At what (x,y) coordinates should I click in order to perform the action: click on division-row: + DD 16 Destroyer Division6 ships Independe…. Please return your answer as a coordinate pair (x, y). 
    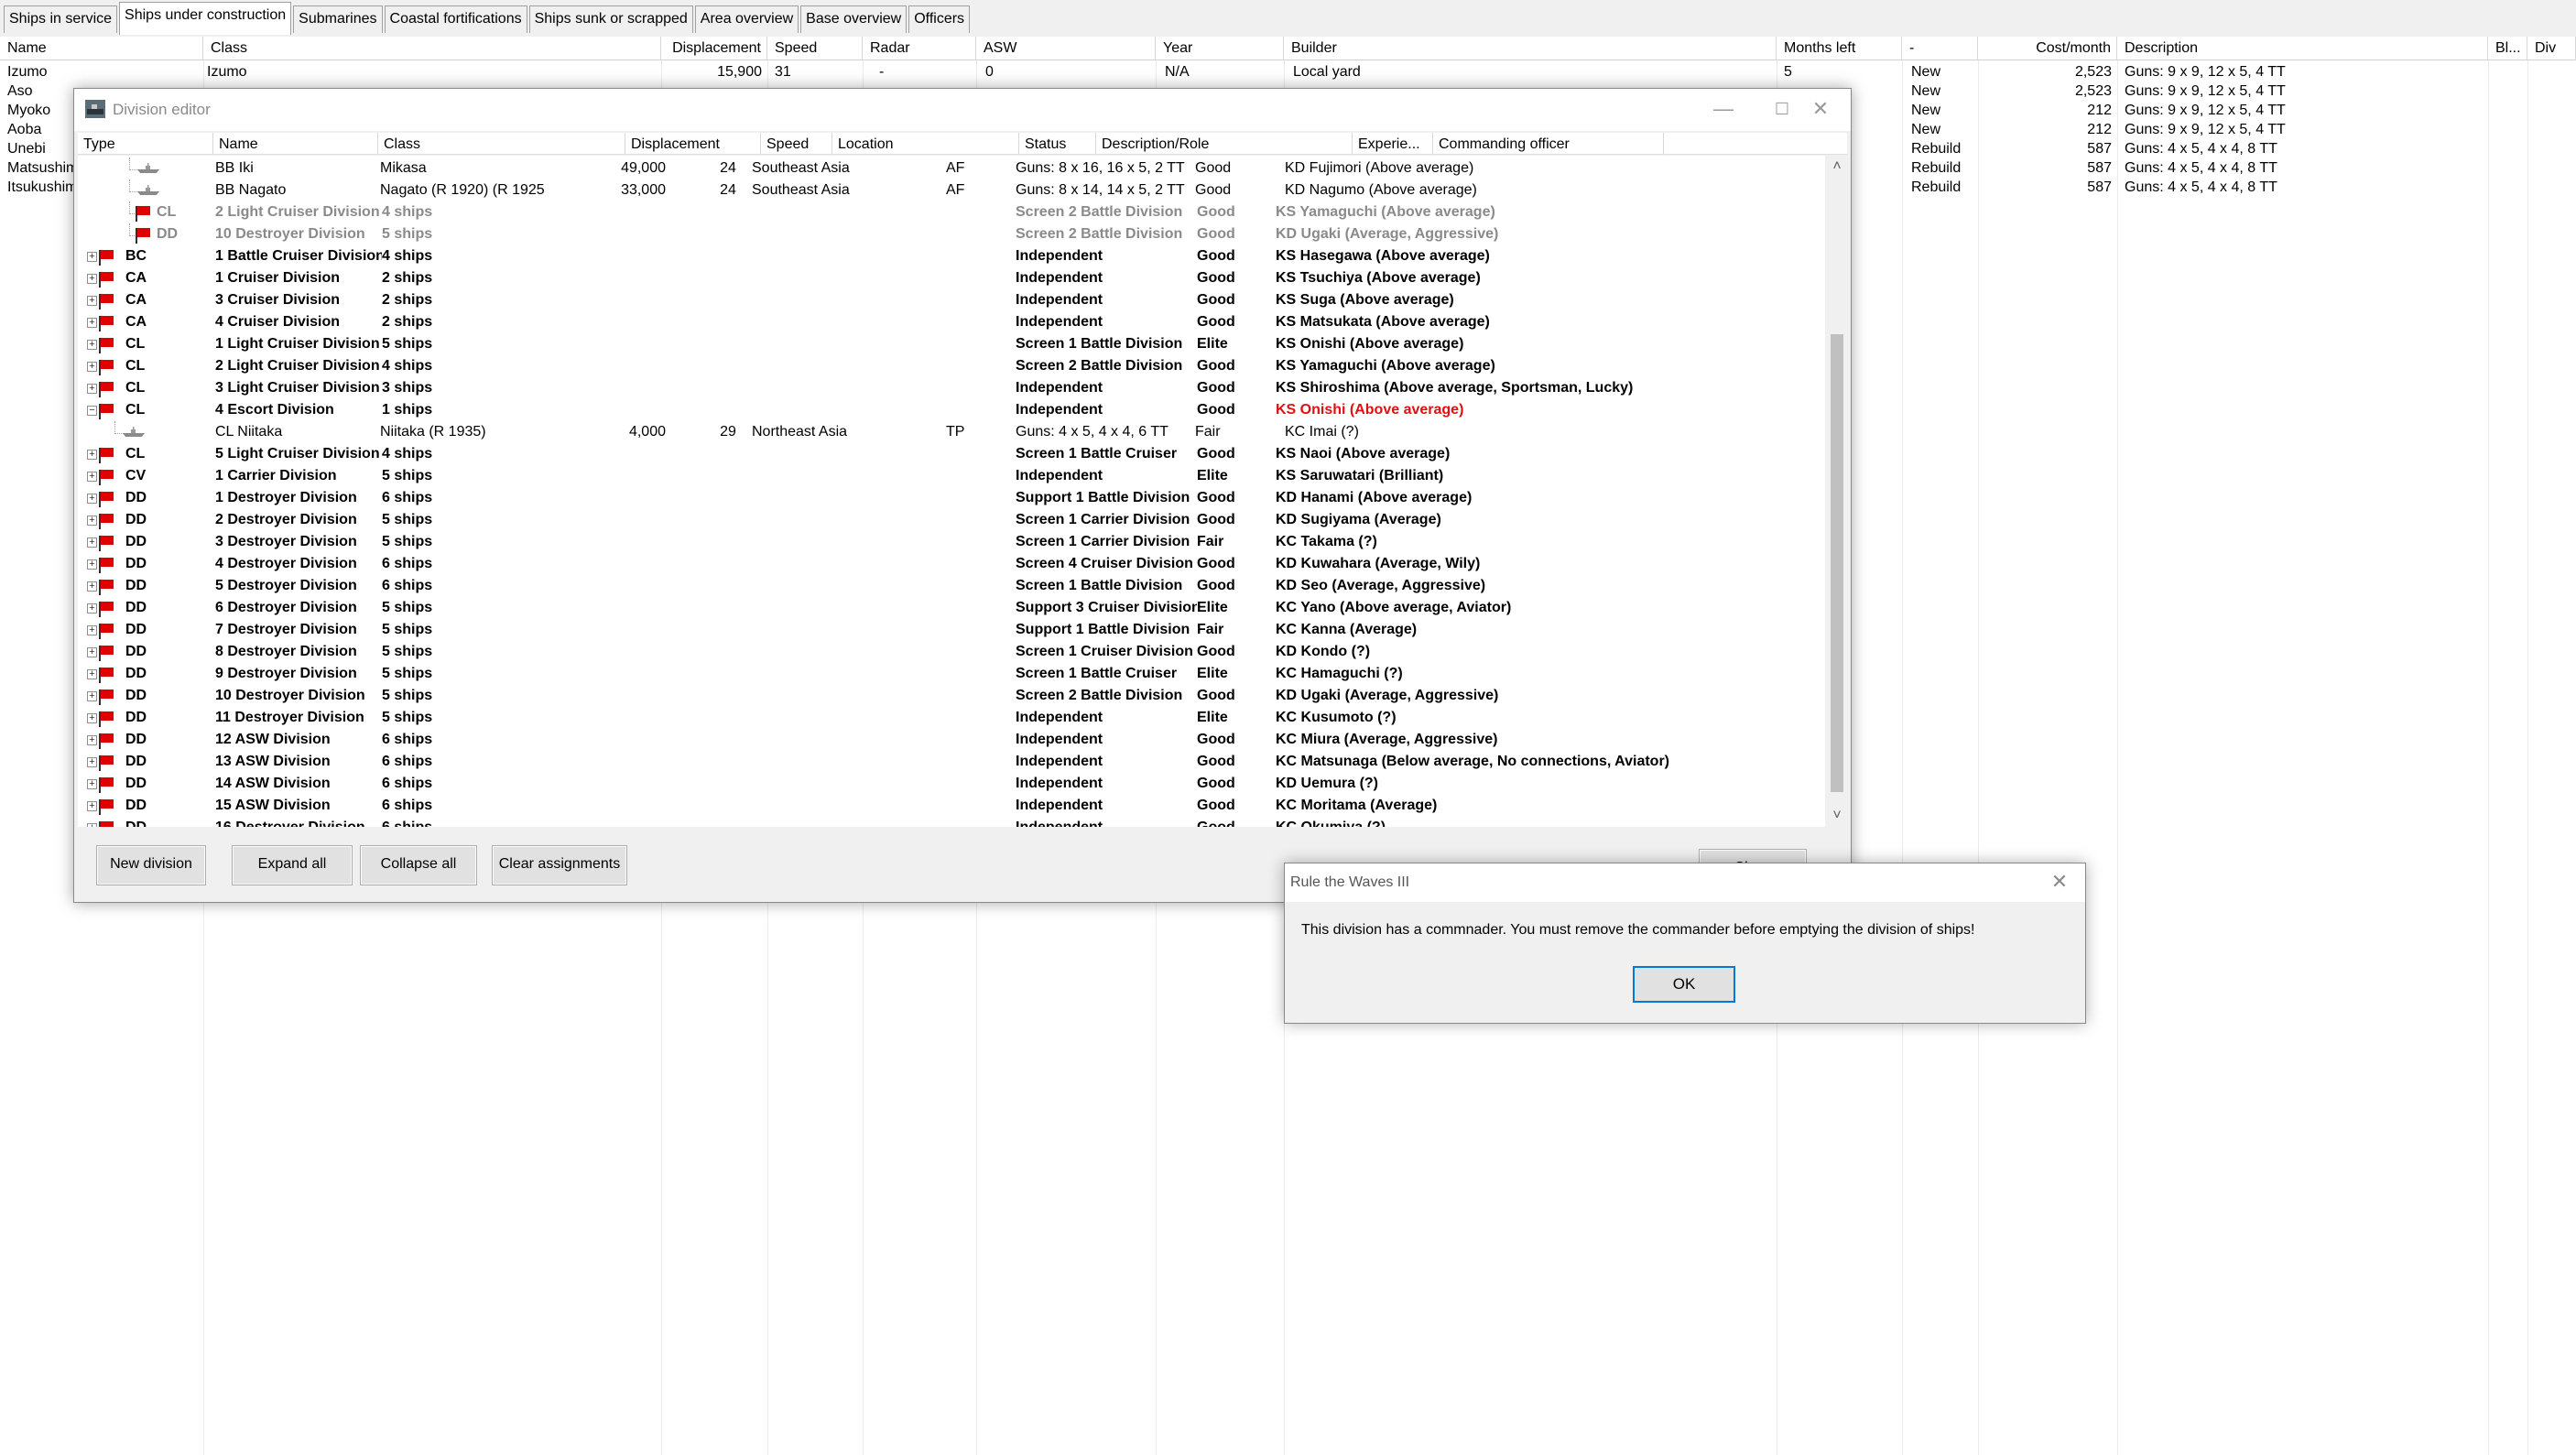
    Looking at the image, I should click on (956, 822).